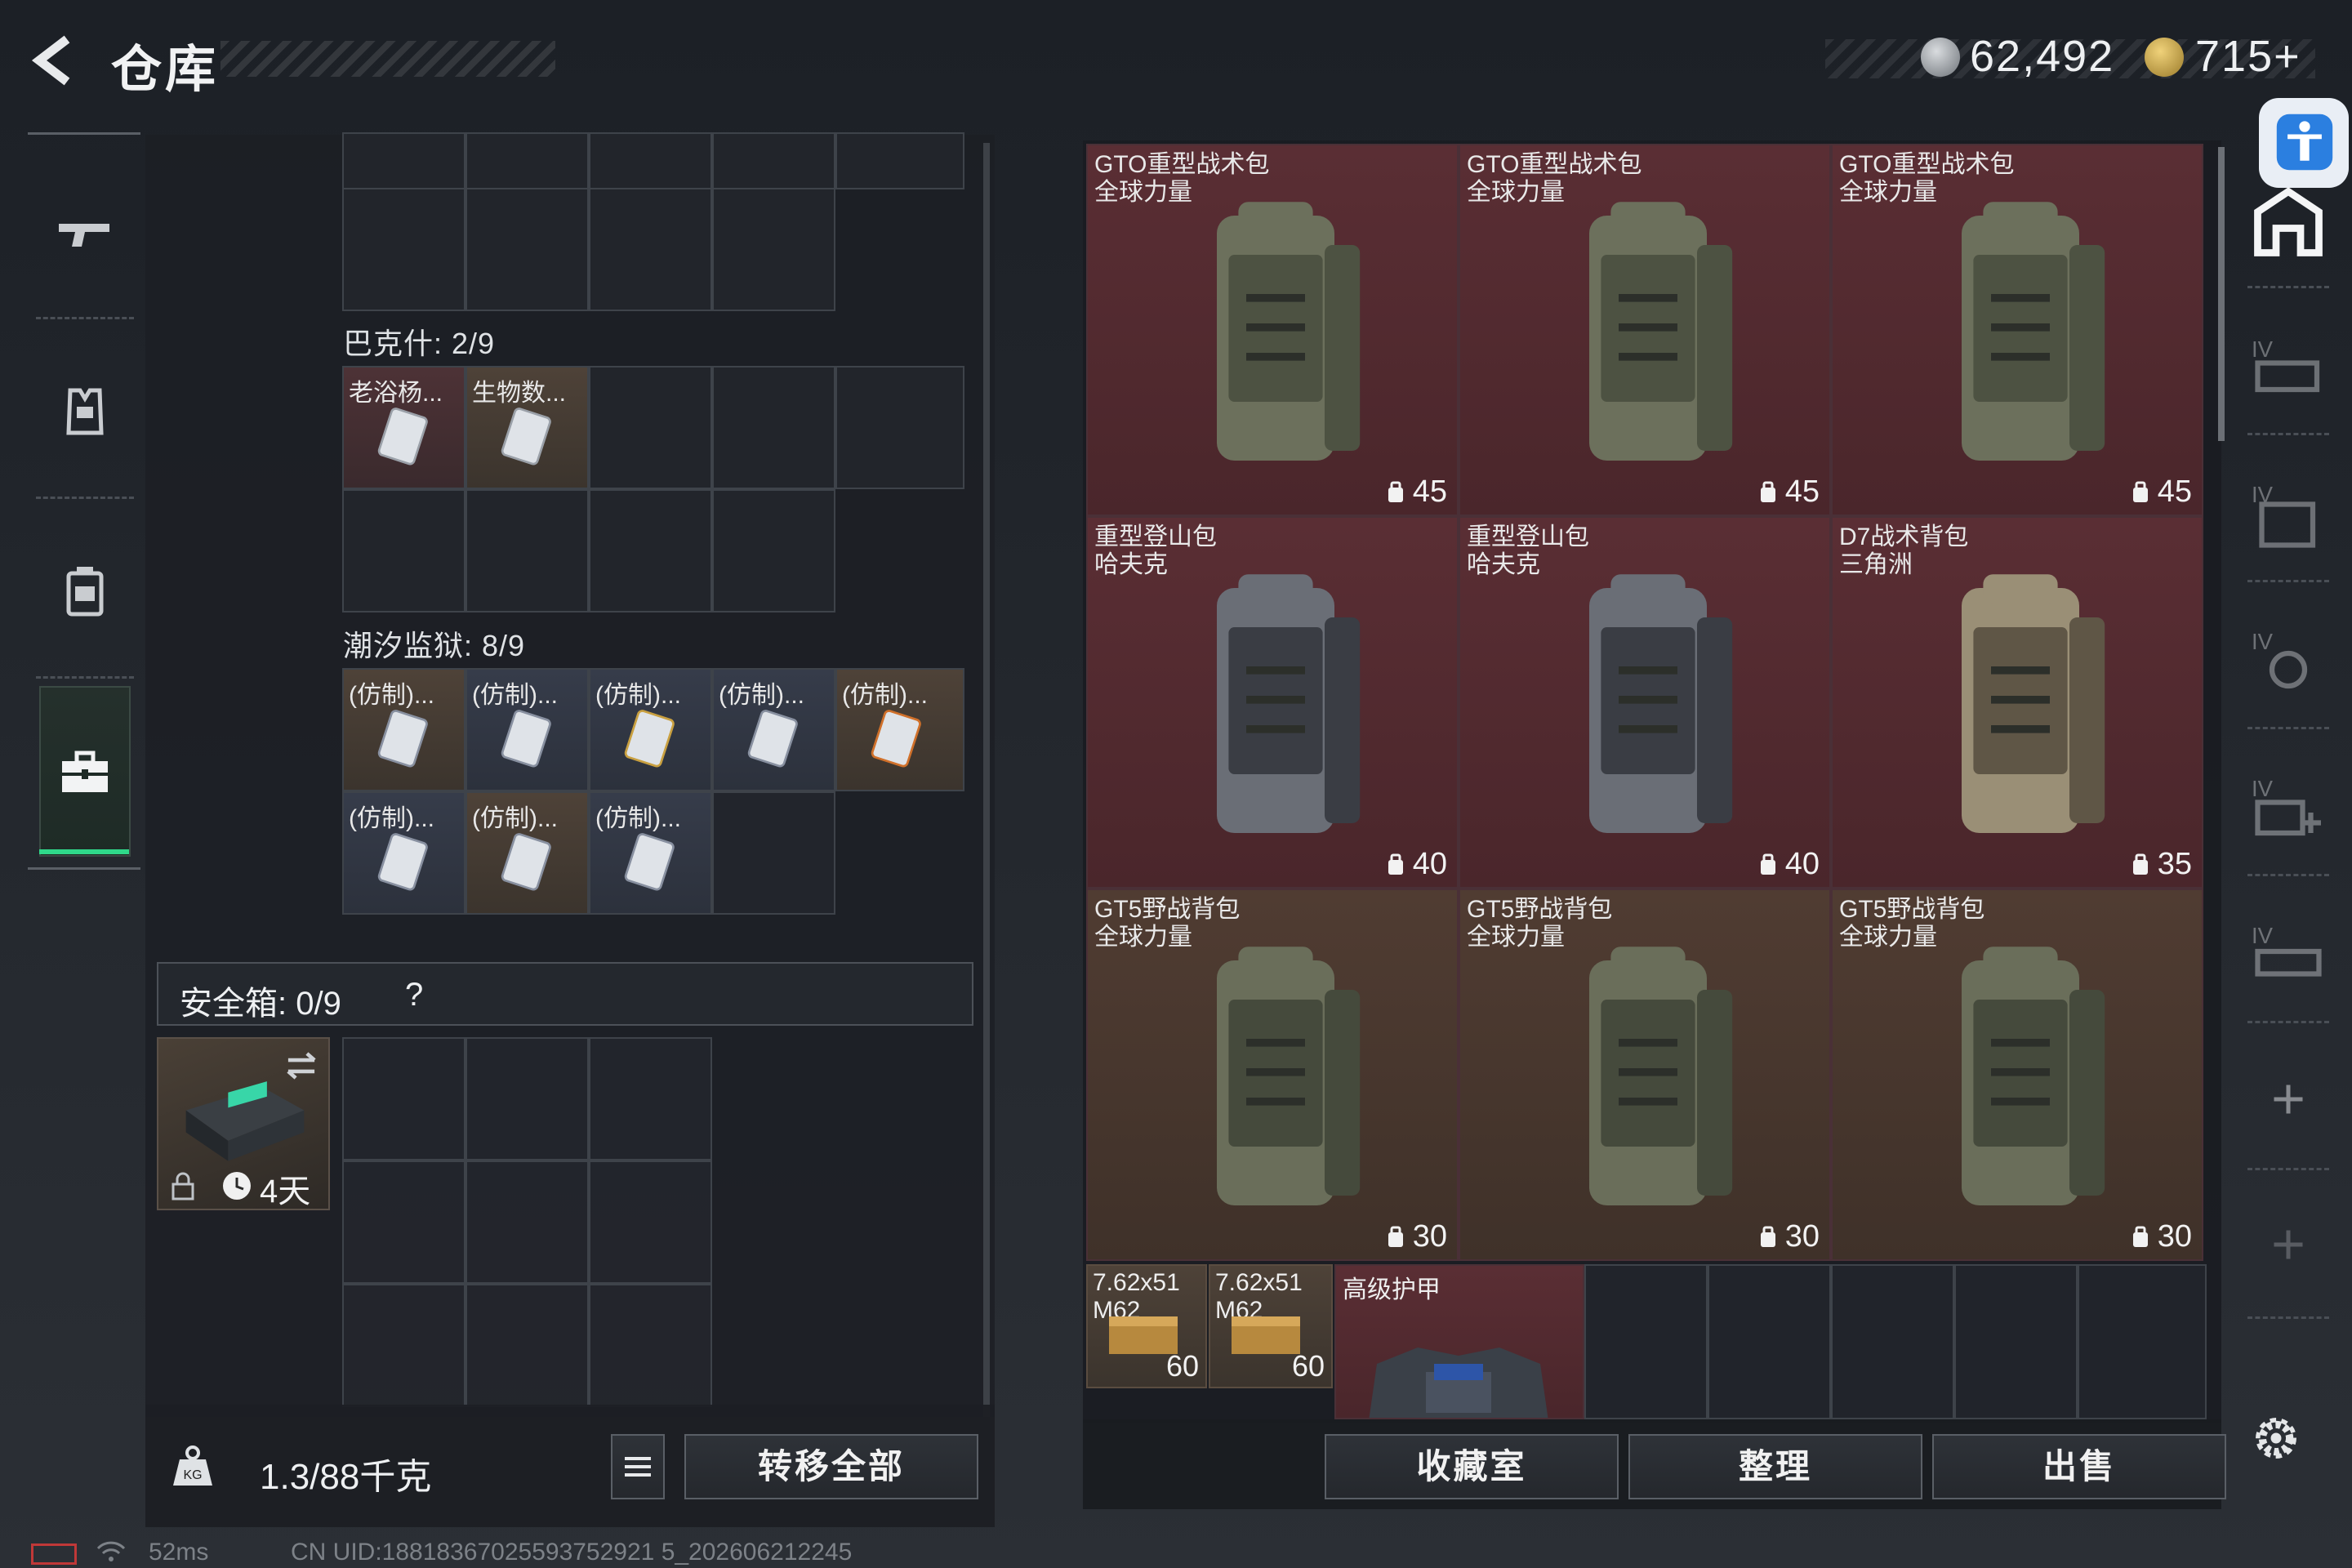 The height and width of the screenshot is (1568, 2352). Describe the element at coordinates (1176, 61) in the screenshot. I see `top-bar: 仓库 62,492 715+` at that location.